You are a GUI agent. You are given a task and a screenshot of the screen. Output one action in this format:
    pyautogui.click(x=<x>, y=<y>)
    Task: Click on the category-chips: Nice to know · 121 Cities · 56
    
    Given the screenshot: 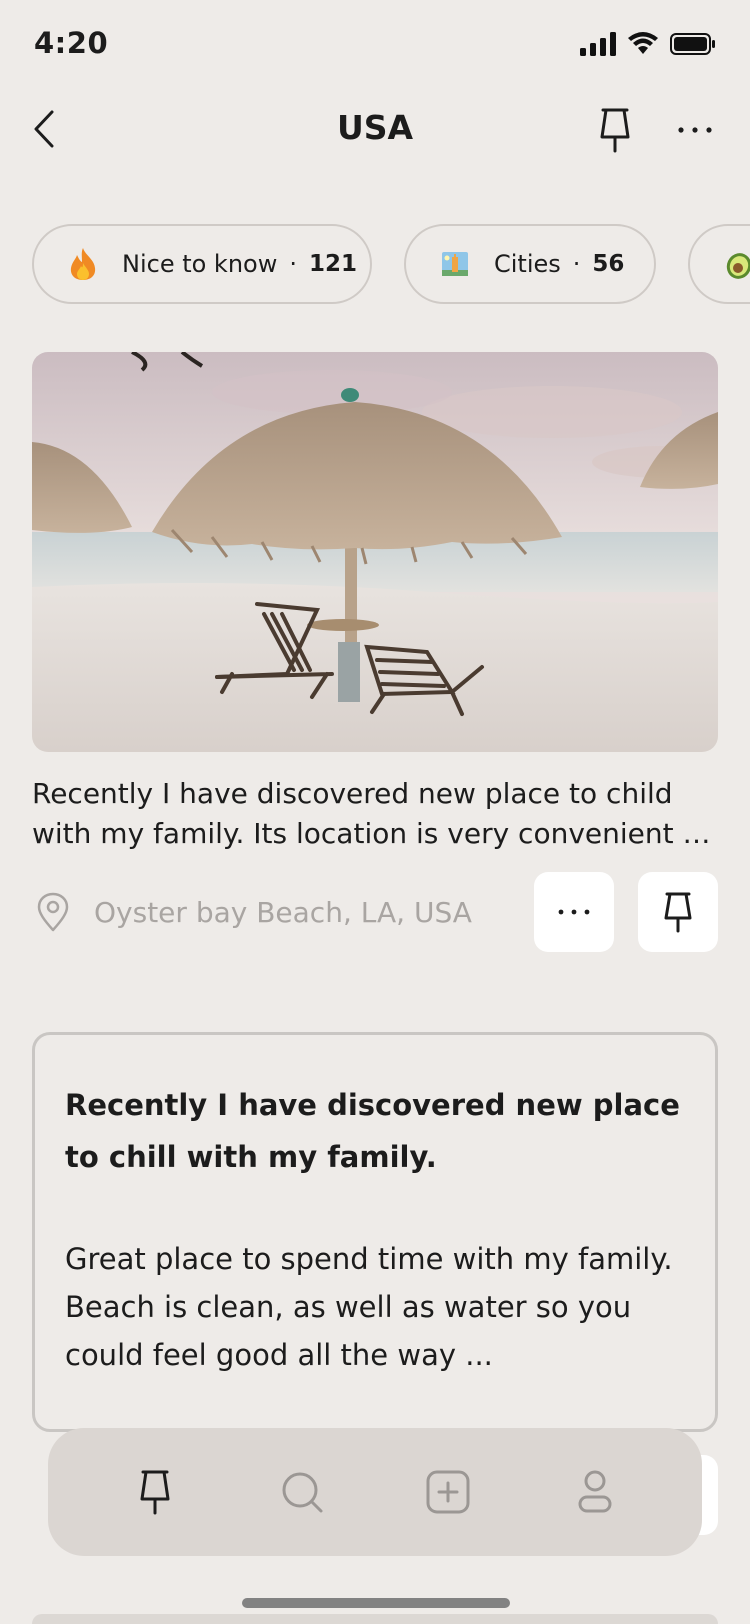 What is the action you would take?
    pyautogui.click(x=391, y=265)
    